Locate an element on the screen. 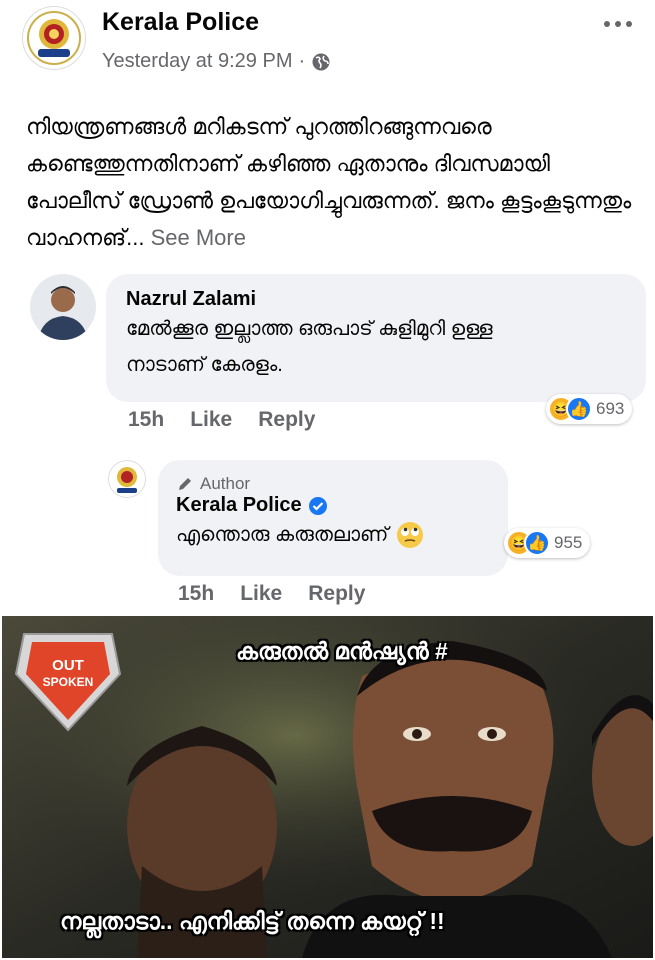  see-more-link: See More is located at coordinates (198, 237).